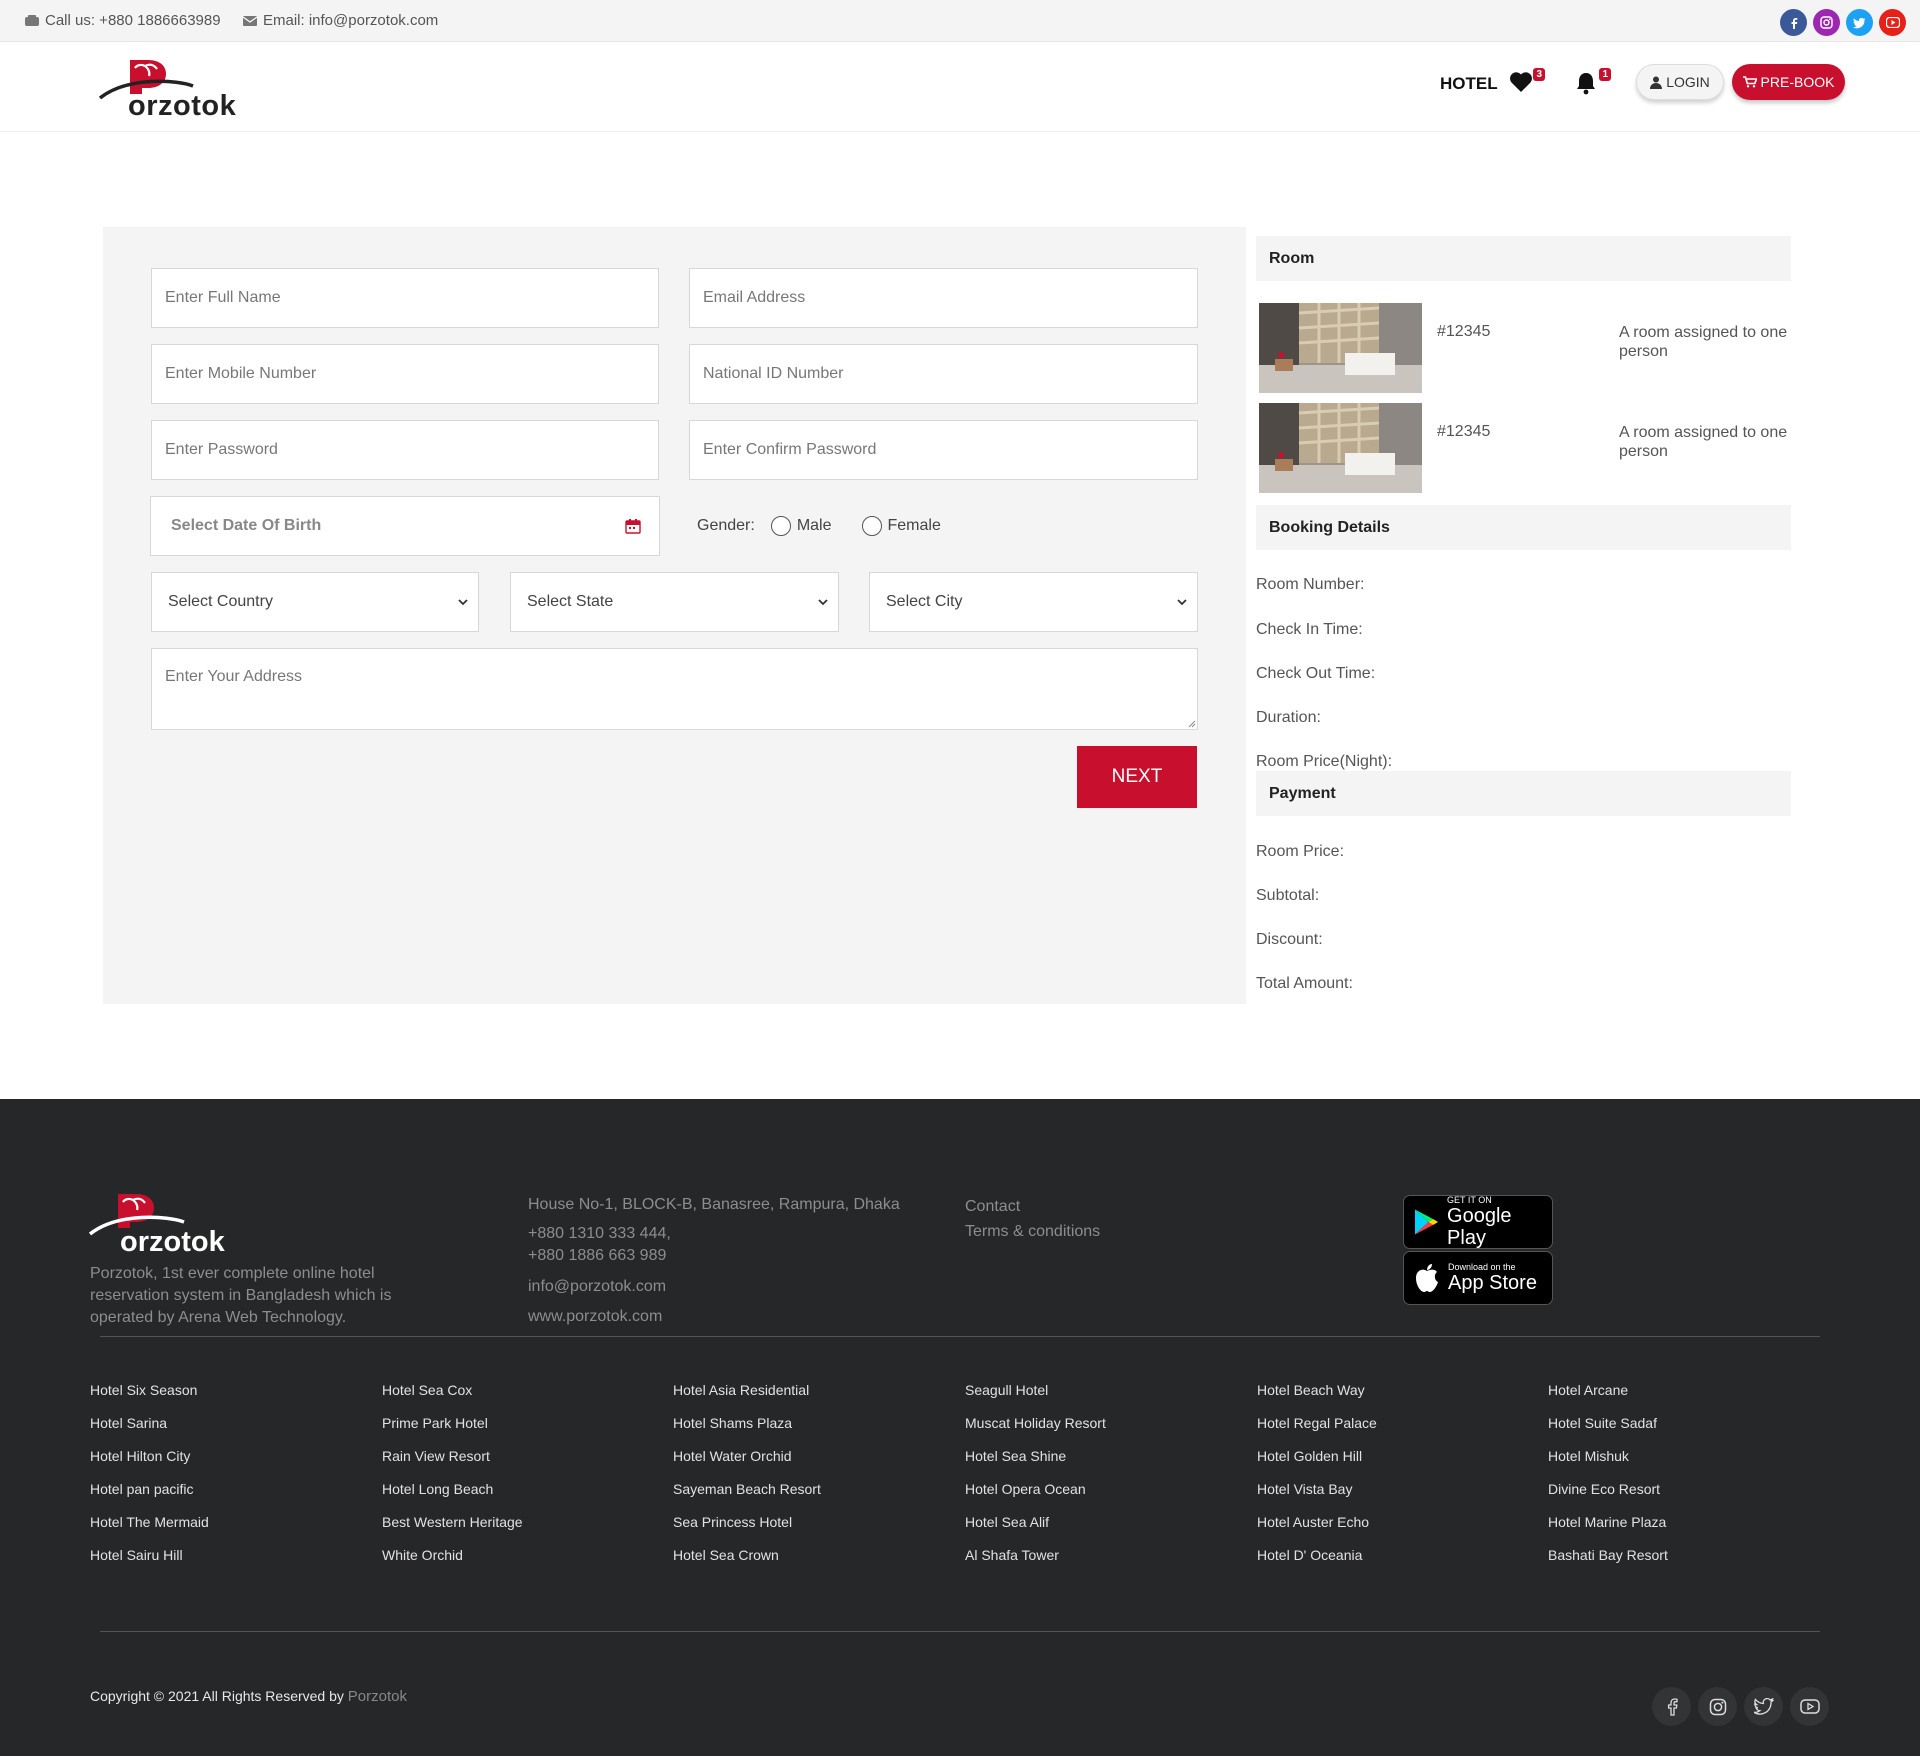 This screenshot has height=1756, width=1920. What do you see at coordinates (32, 20) in the screenshot?
I see `phone-icon` at bounding box center [32, 20].